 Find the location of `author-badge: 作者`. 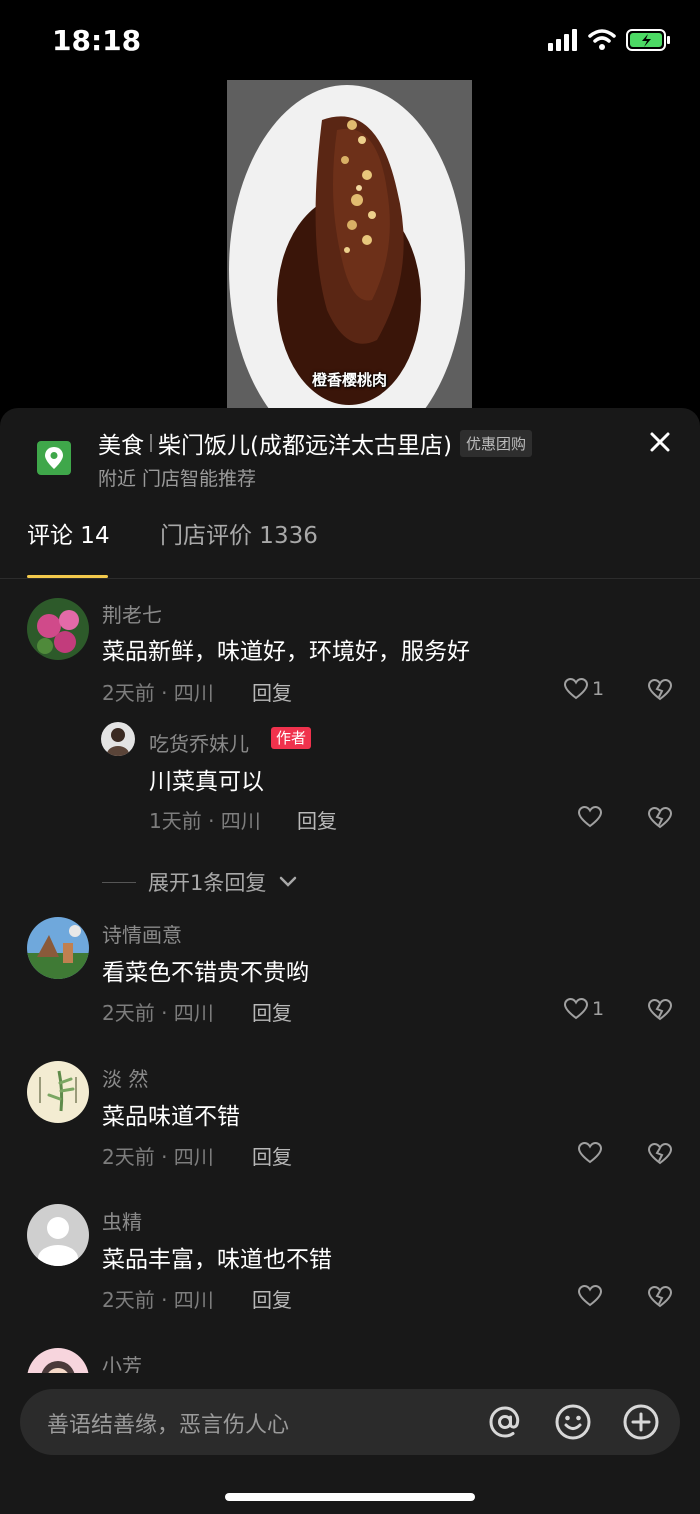

author-badge: 作者 is located at coordinates (291, 738).